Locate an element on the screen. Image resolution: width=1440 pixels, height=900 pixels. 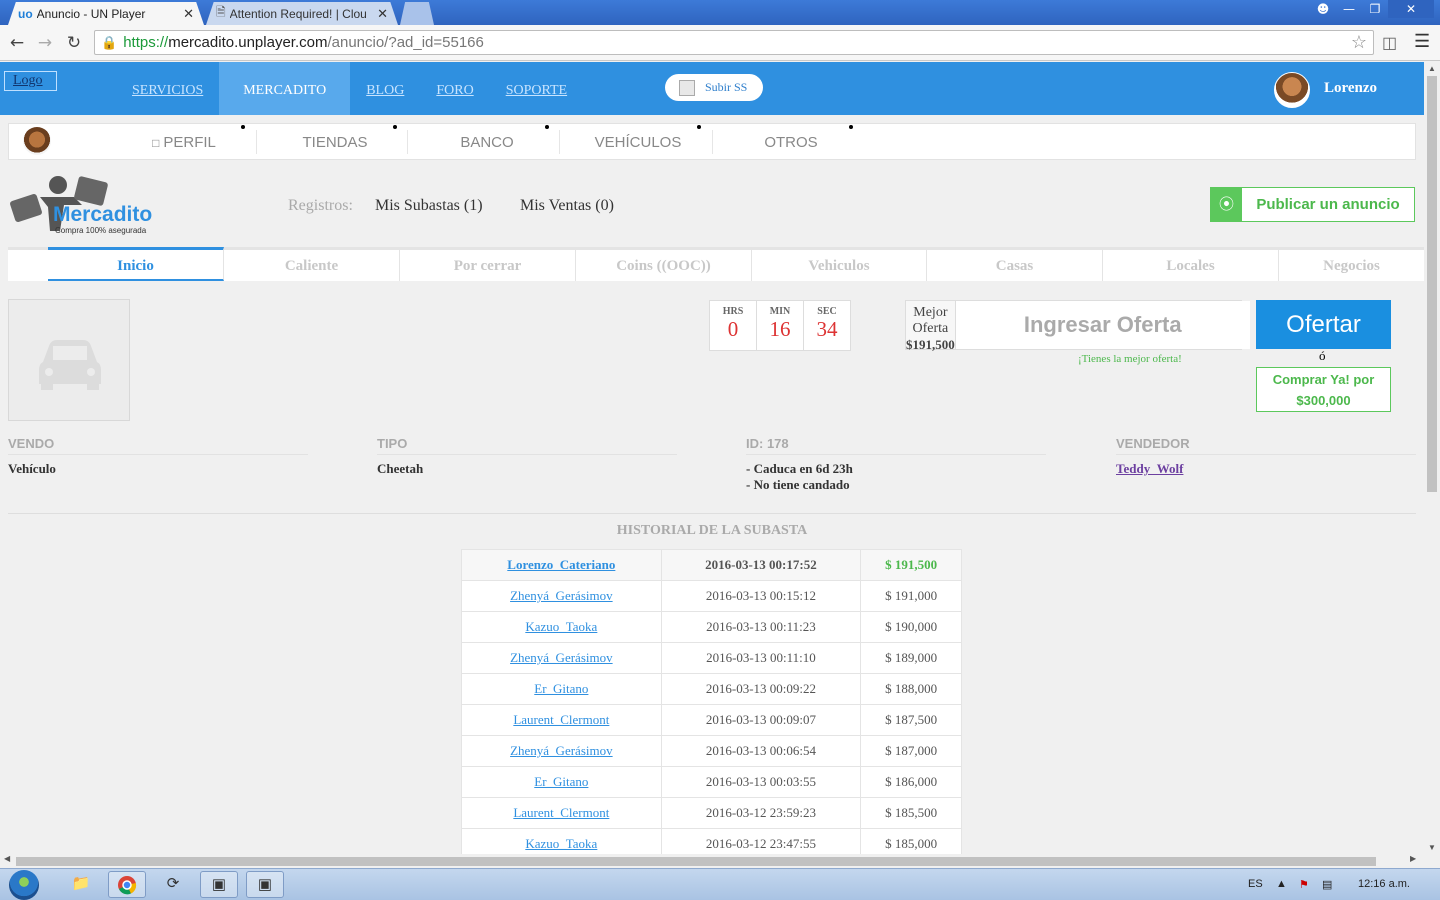
user-profile-icon: ☻ is located at coordinates (1323, 9).